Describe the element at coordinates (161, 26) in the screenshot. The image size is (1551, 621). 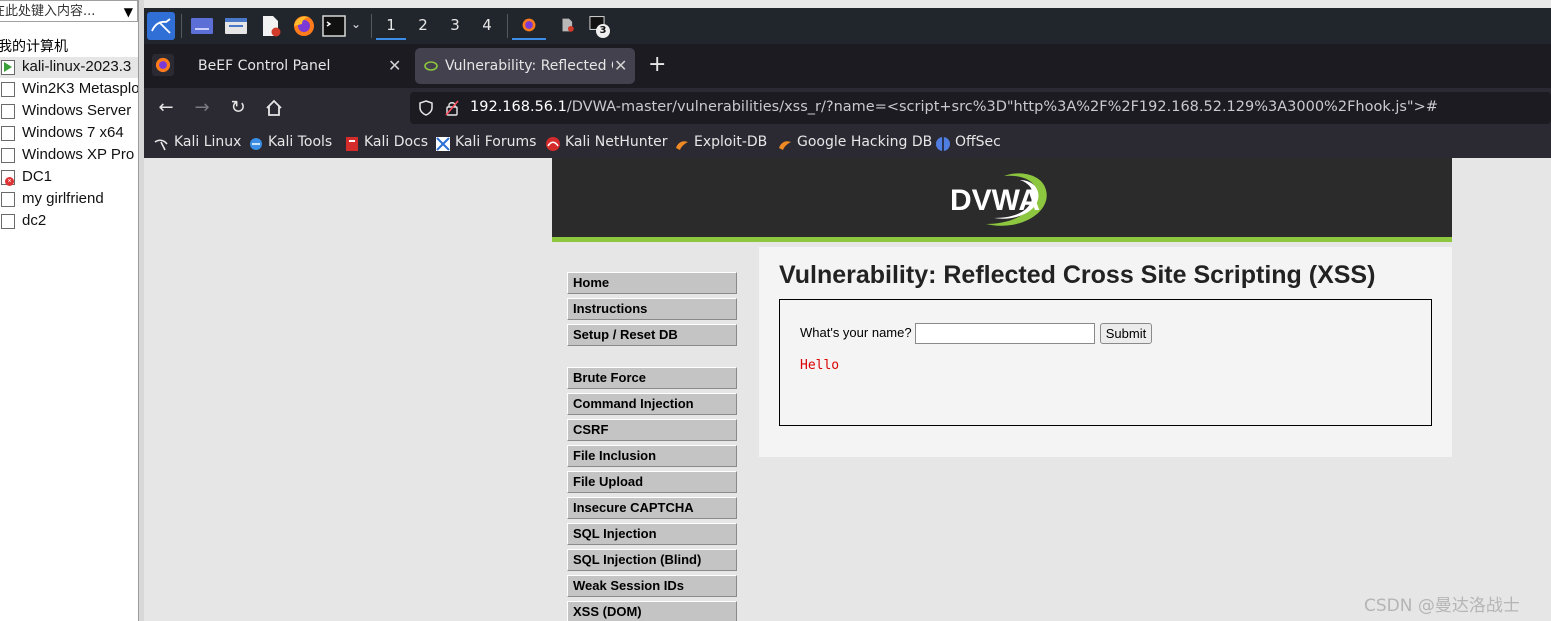
I see `kali-menu-icon` at that location.